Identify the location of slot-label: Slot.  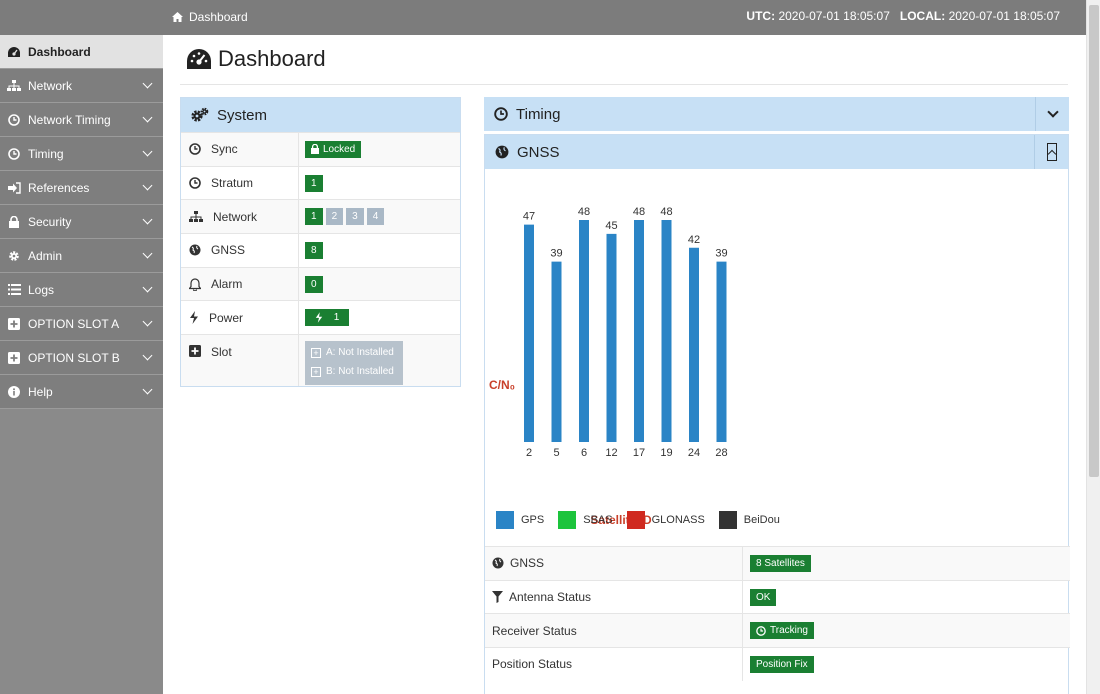
(221, 352).